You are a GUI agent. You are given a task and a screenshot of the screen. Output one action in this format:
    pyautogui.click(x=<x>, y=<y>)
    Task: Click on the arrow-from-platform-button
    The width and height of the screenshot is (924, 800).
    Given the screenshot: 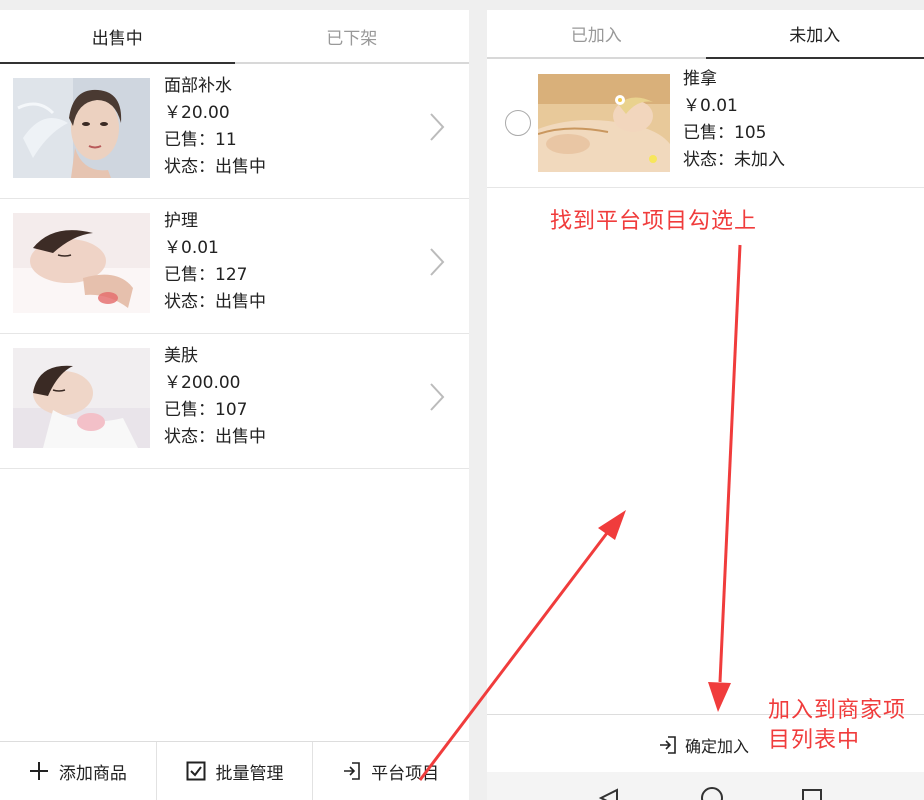 What is the action you would take?
    pyautogui.click(x=522, y=645)
    